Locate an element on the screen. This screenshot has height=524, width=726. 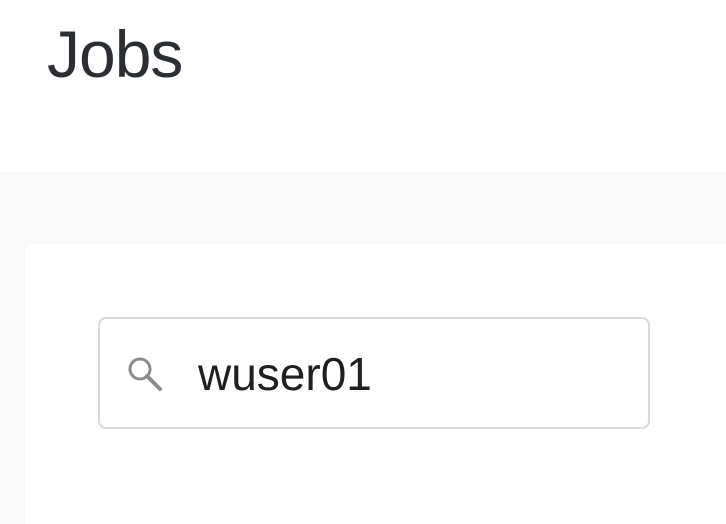
search-icon is located at coordinates (145, 375).